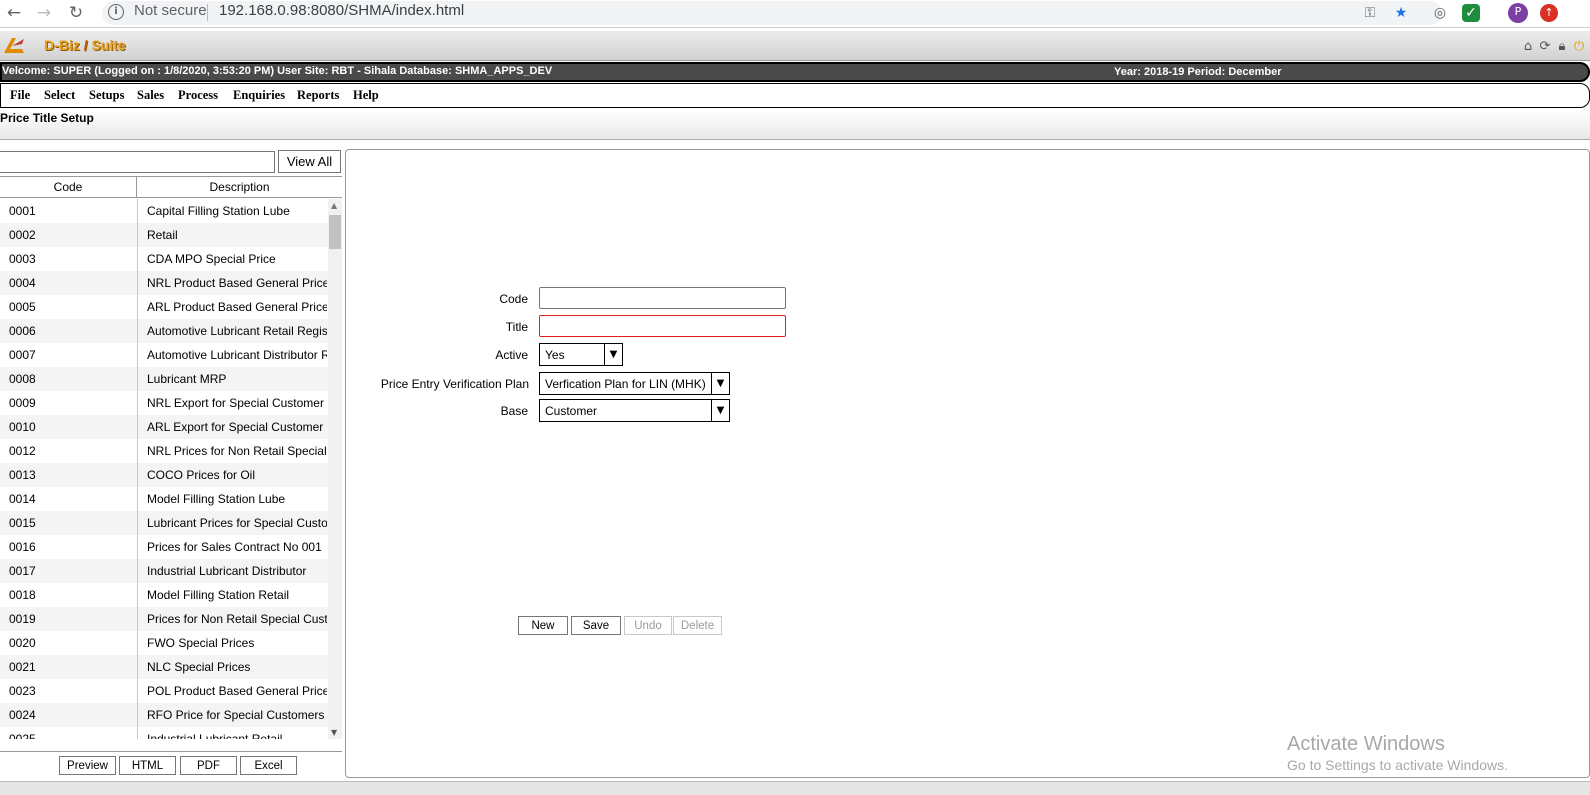 The height and width of the screenshot is (795, 1590). I want to click on search-input, so click(137, 162).